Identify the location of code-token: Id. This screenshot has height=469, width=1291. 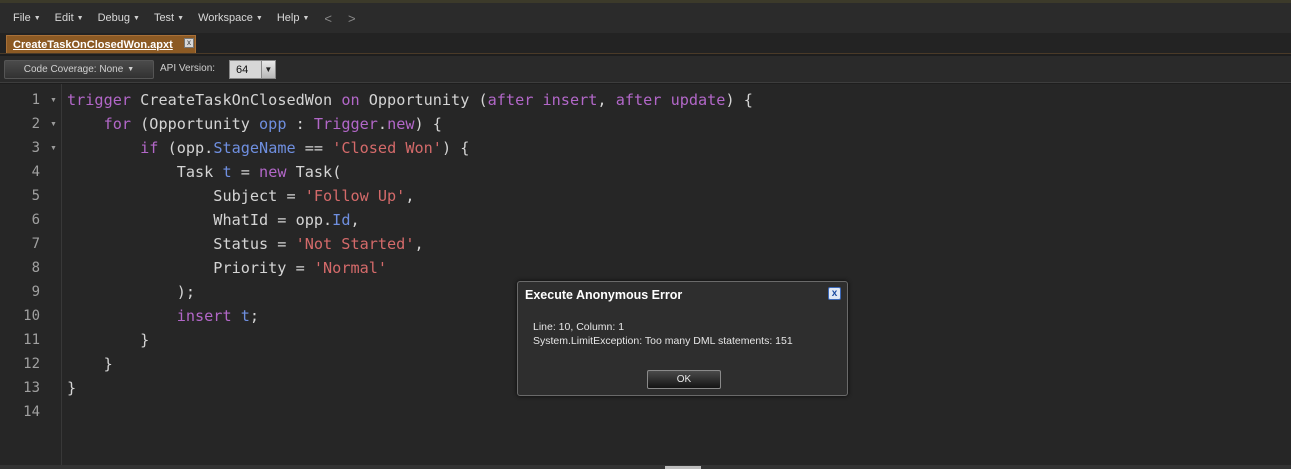
(341, 220).